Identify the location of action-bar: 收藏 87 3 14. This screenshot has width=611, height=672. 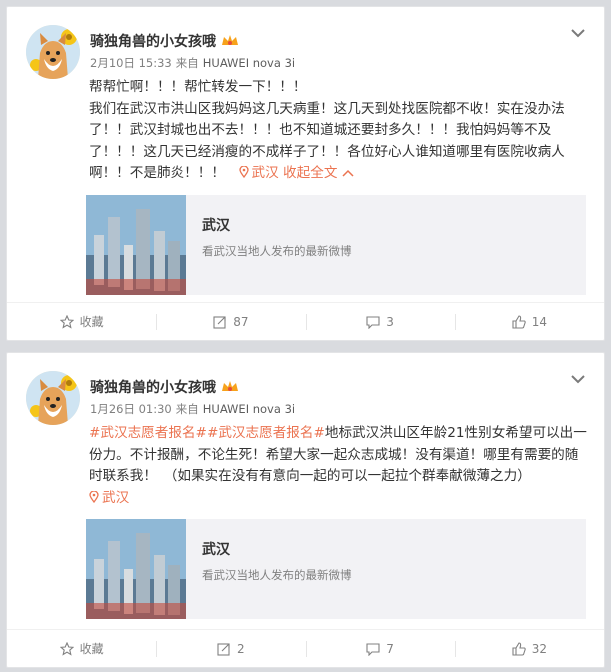
(305, 321).